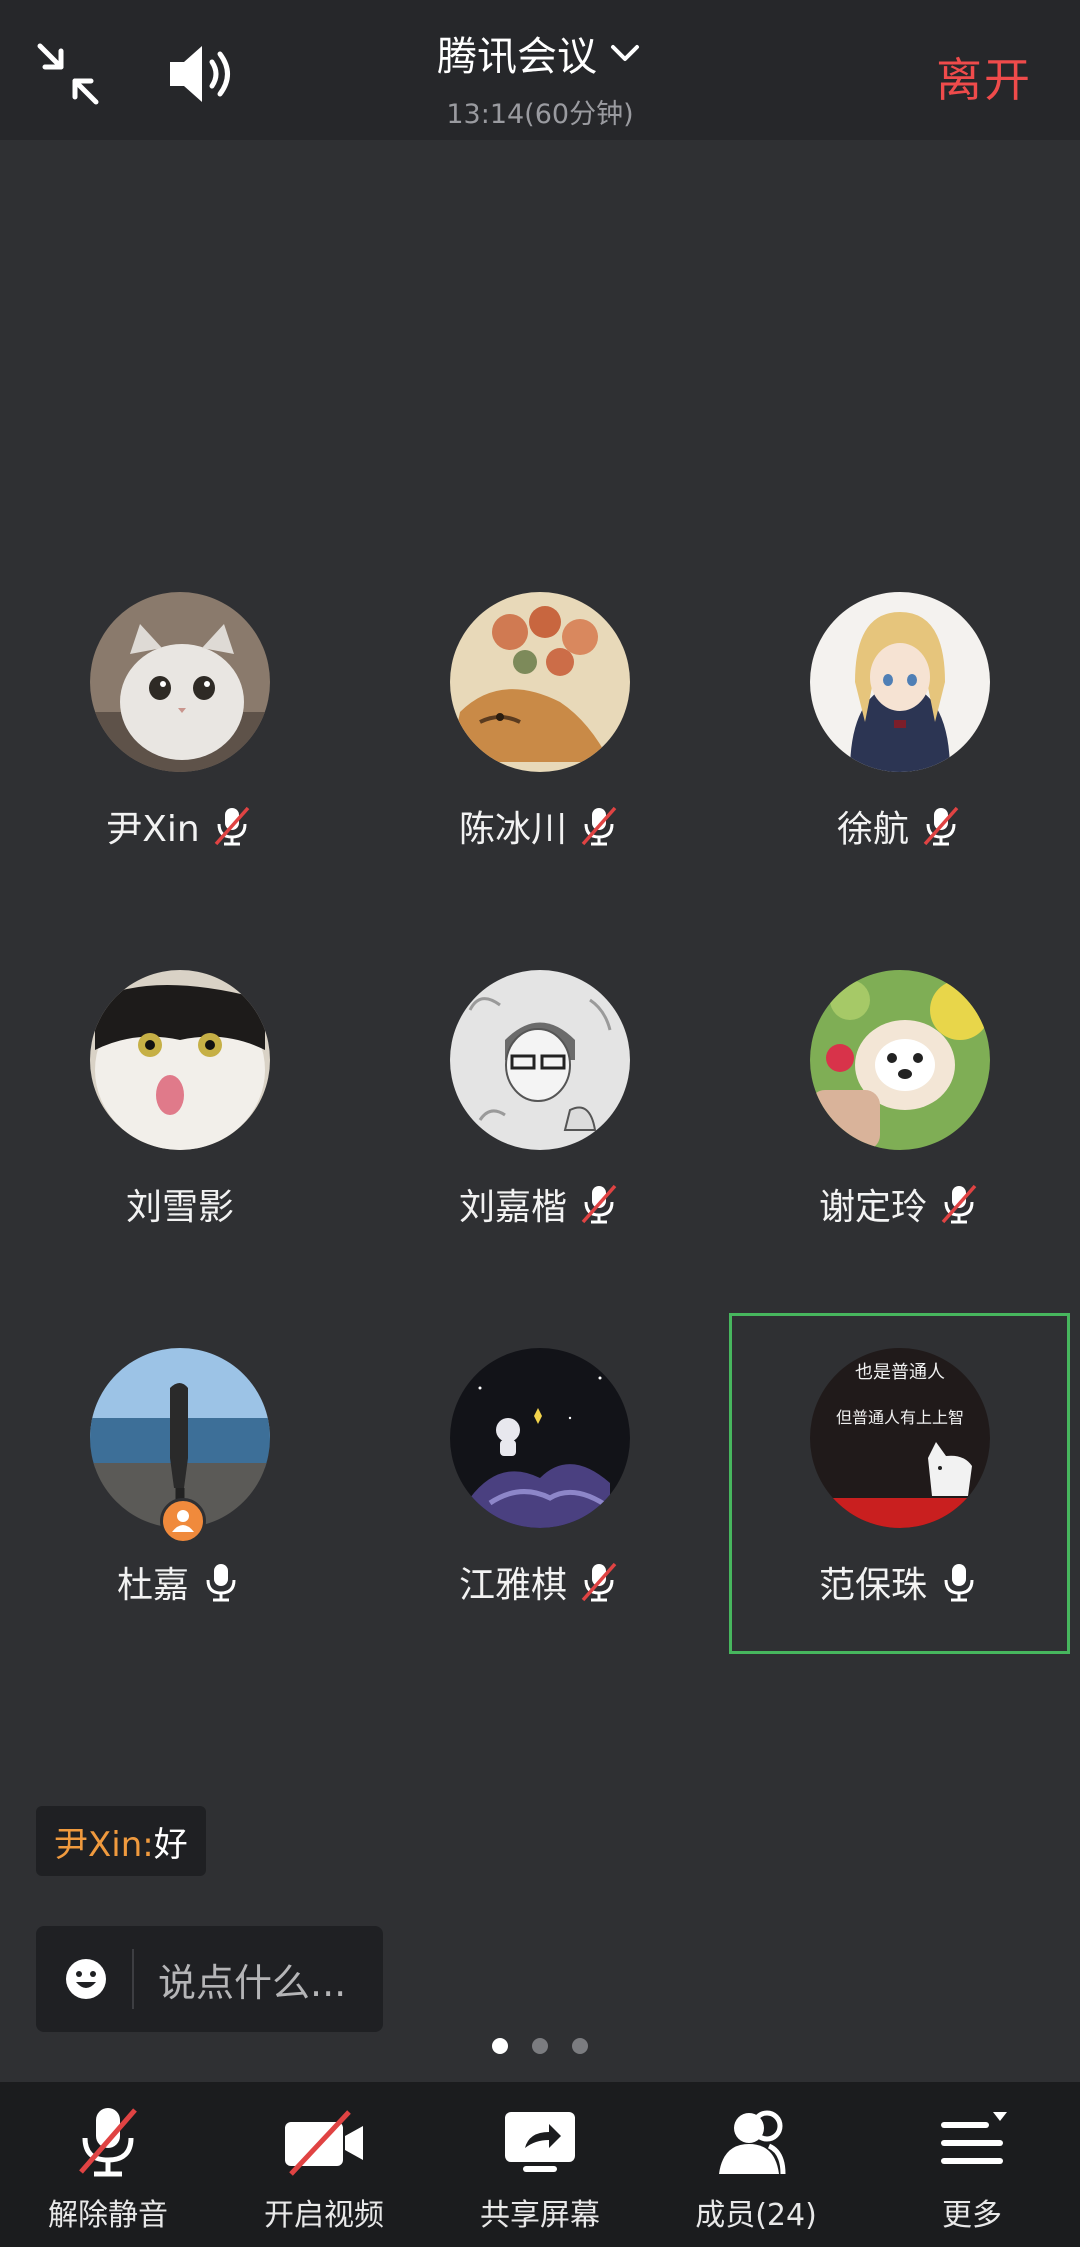 This screenshot has height=2247, width=1080. What do you see at coordinates (972, 2143) in the screenshot?
I see `more-icon` at bounding box center [972, 2143].